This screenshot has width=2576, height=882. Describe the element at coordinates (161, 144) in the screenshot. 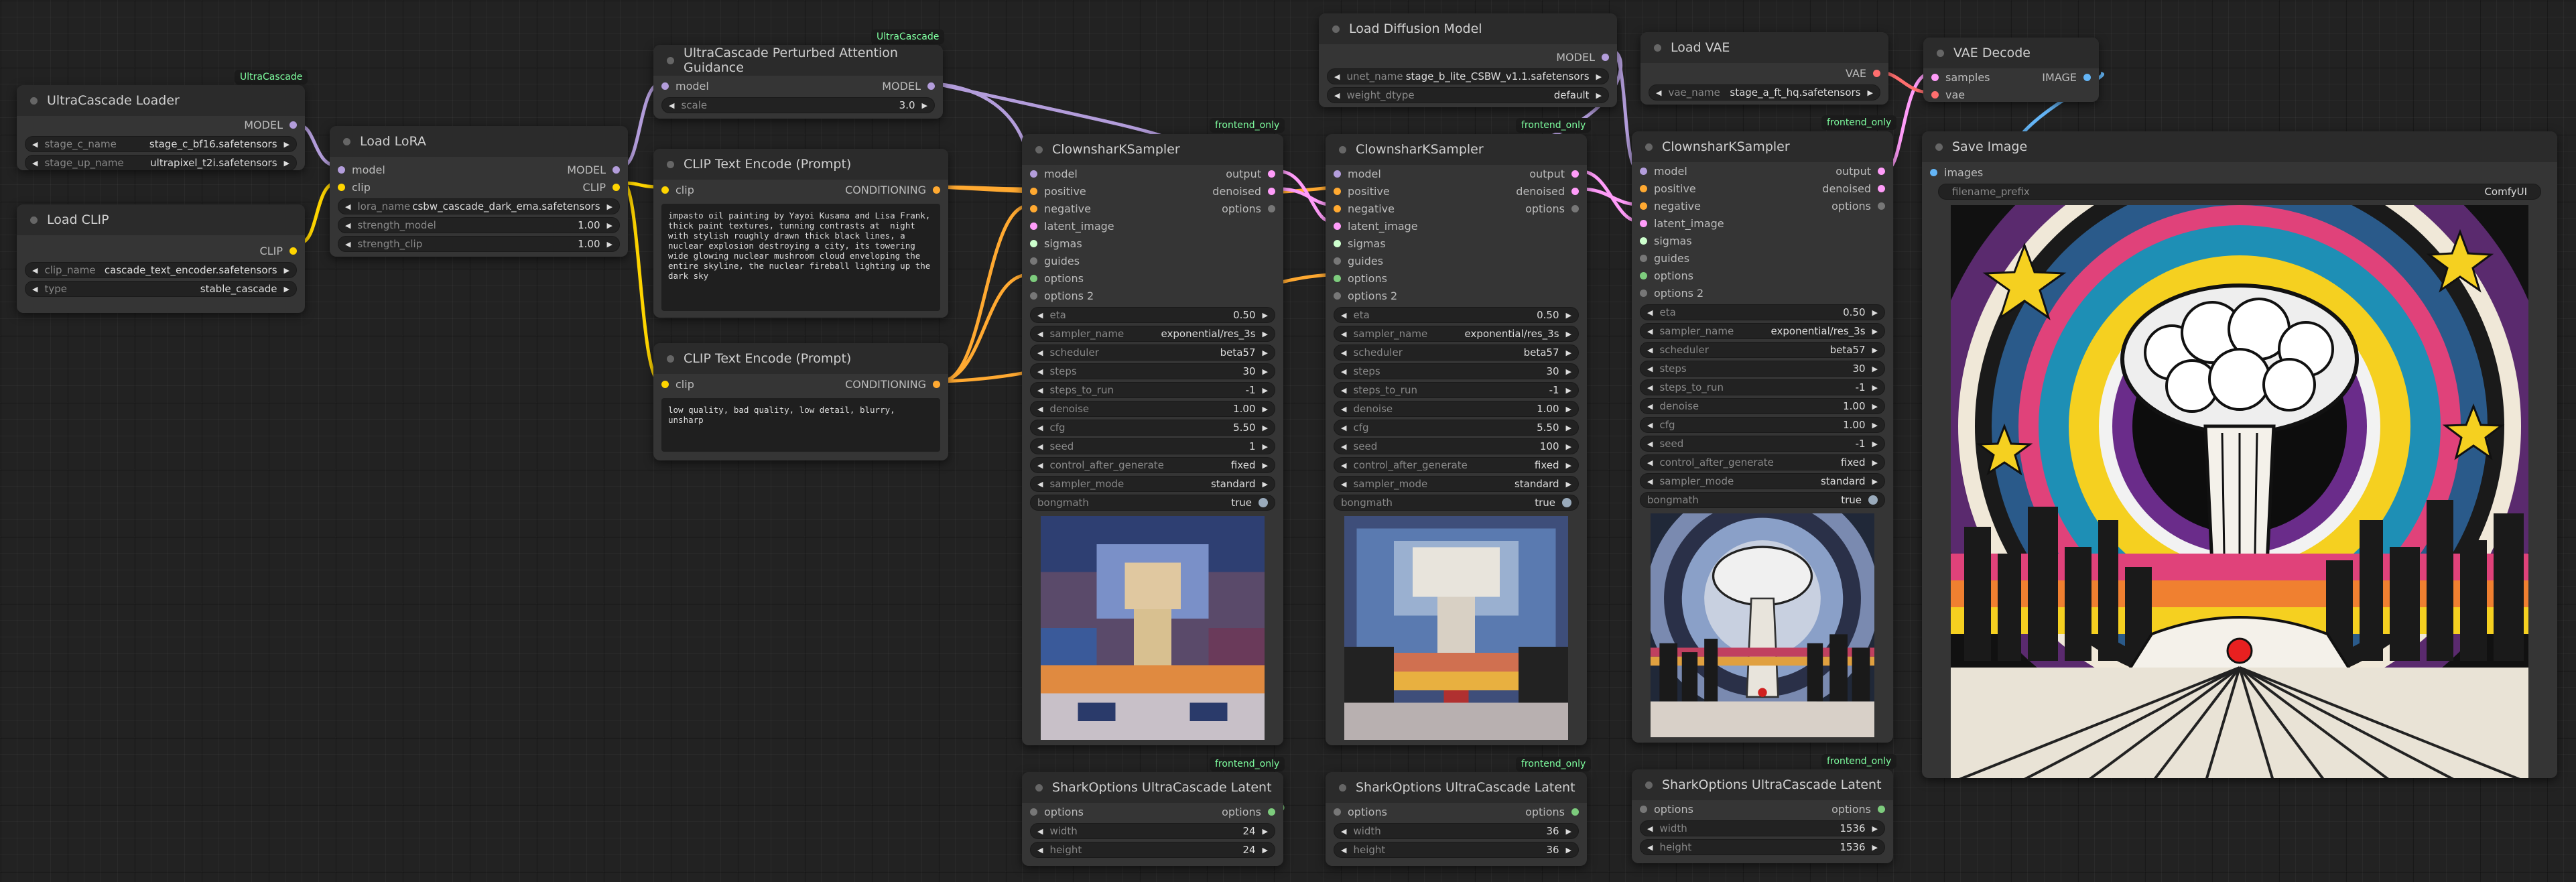

I see `combo-stage-c-name: ◀ stage_c_name stage_c_bf16.safetensors ▶` at that location.